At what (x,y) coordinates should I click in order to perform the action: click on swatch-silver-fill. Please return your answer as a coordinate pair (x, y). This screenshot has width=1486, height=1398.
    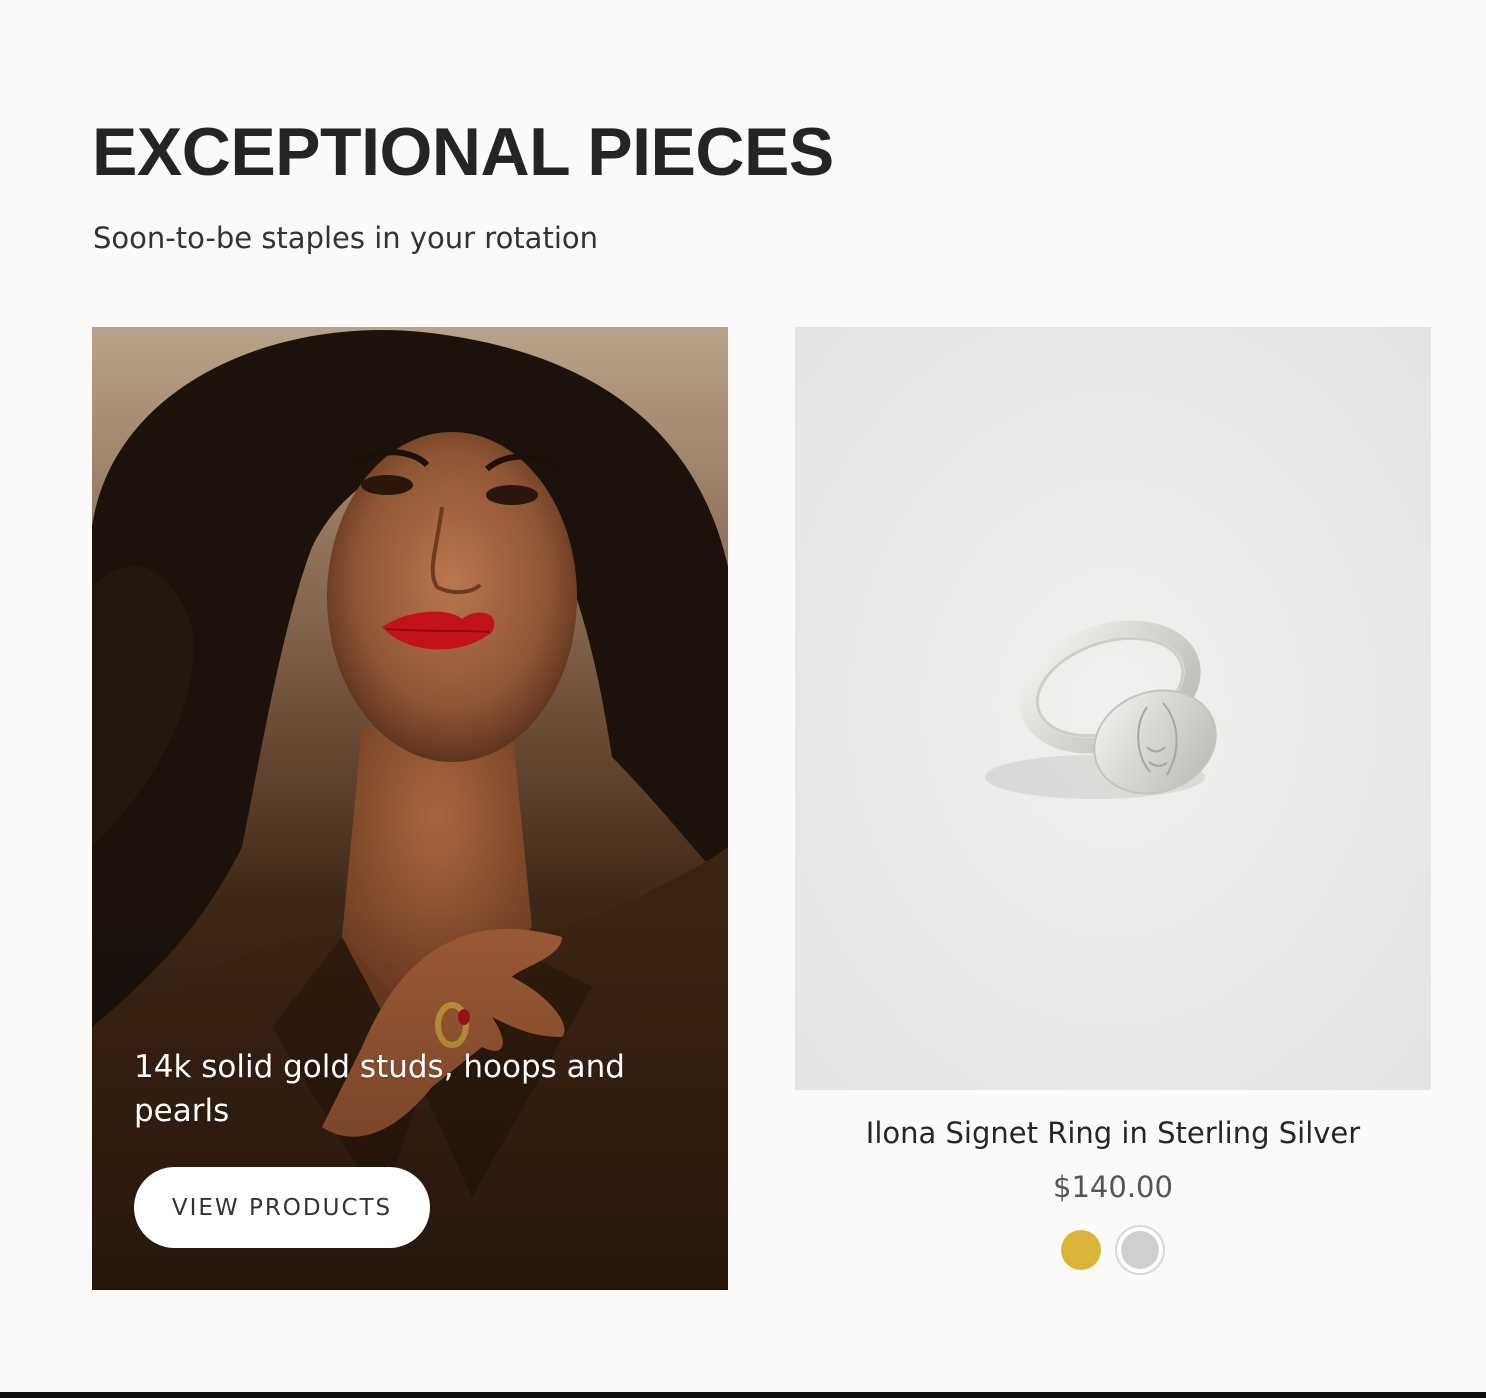
    Looking at the image, I should click on (1140, 1250).